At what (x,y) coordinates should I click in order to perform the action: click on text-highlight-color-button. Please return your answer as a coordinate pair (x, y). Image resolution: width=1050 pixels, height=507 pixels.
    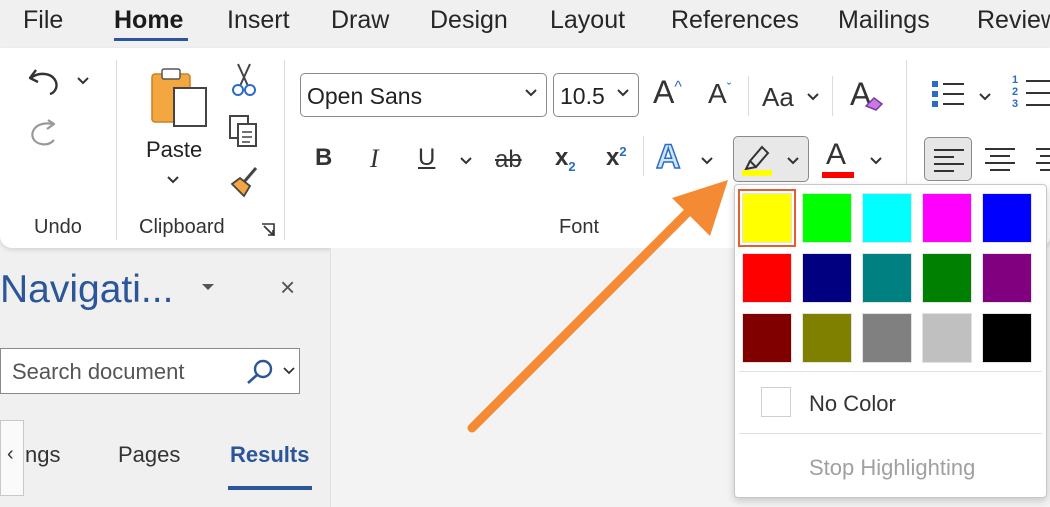
    Looking at the image, I should click on (771, 159).